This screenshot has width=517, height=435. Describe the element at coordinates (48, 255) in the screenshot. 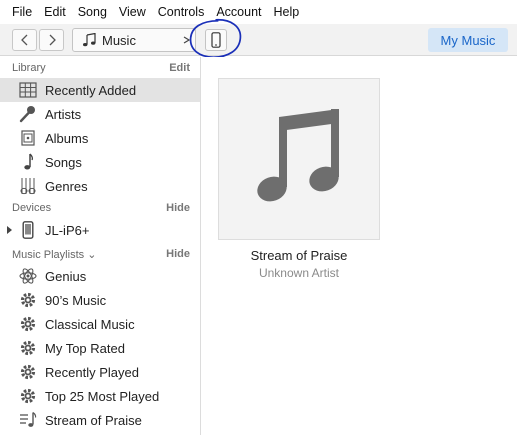

I see `playlists-title-text: Music Playlists` at that location.